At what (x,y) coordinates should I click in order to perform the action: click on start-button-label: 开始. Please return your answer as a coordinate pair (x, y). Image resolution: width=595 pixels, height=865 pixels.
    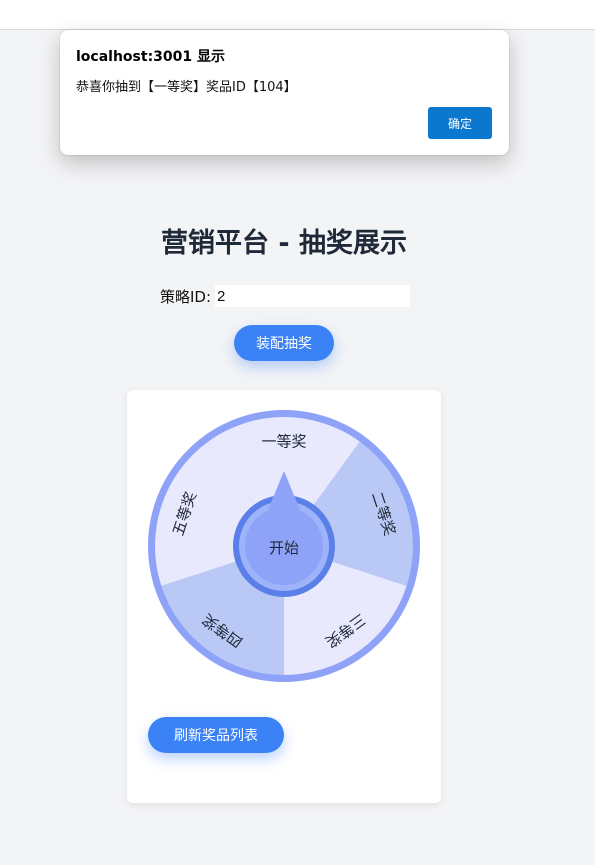
    Looking at the image, I should click on (284, 548).